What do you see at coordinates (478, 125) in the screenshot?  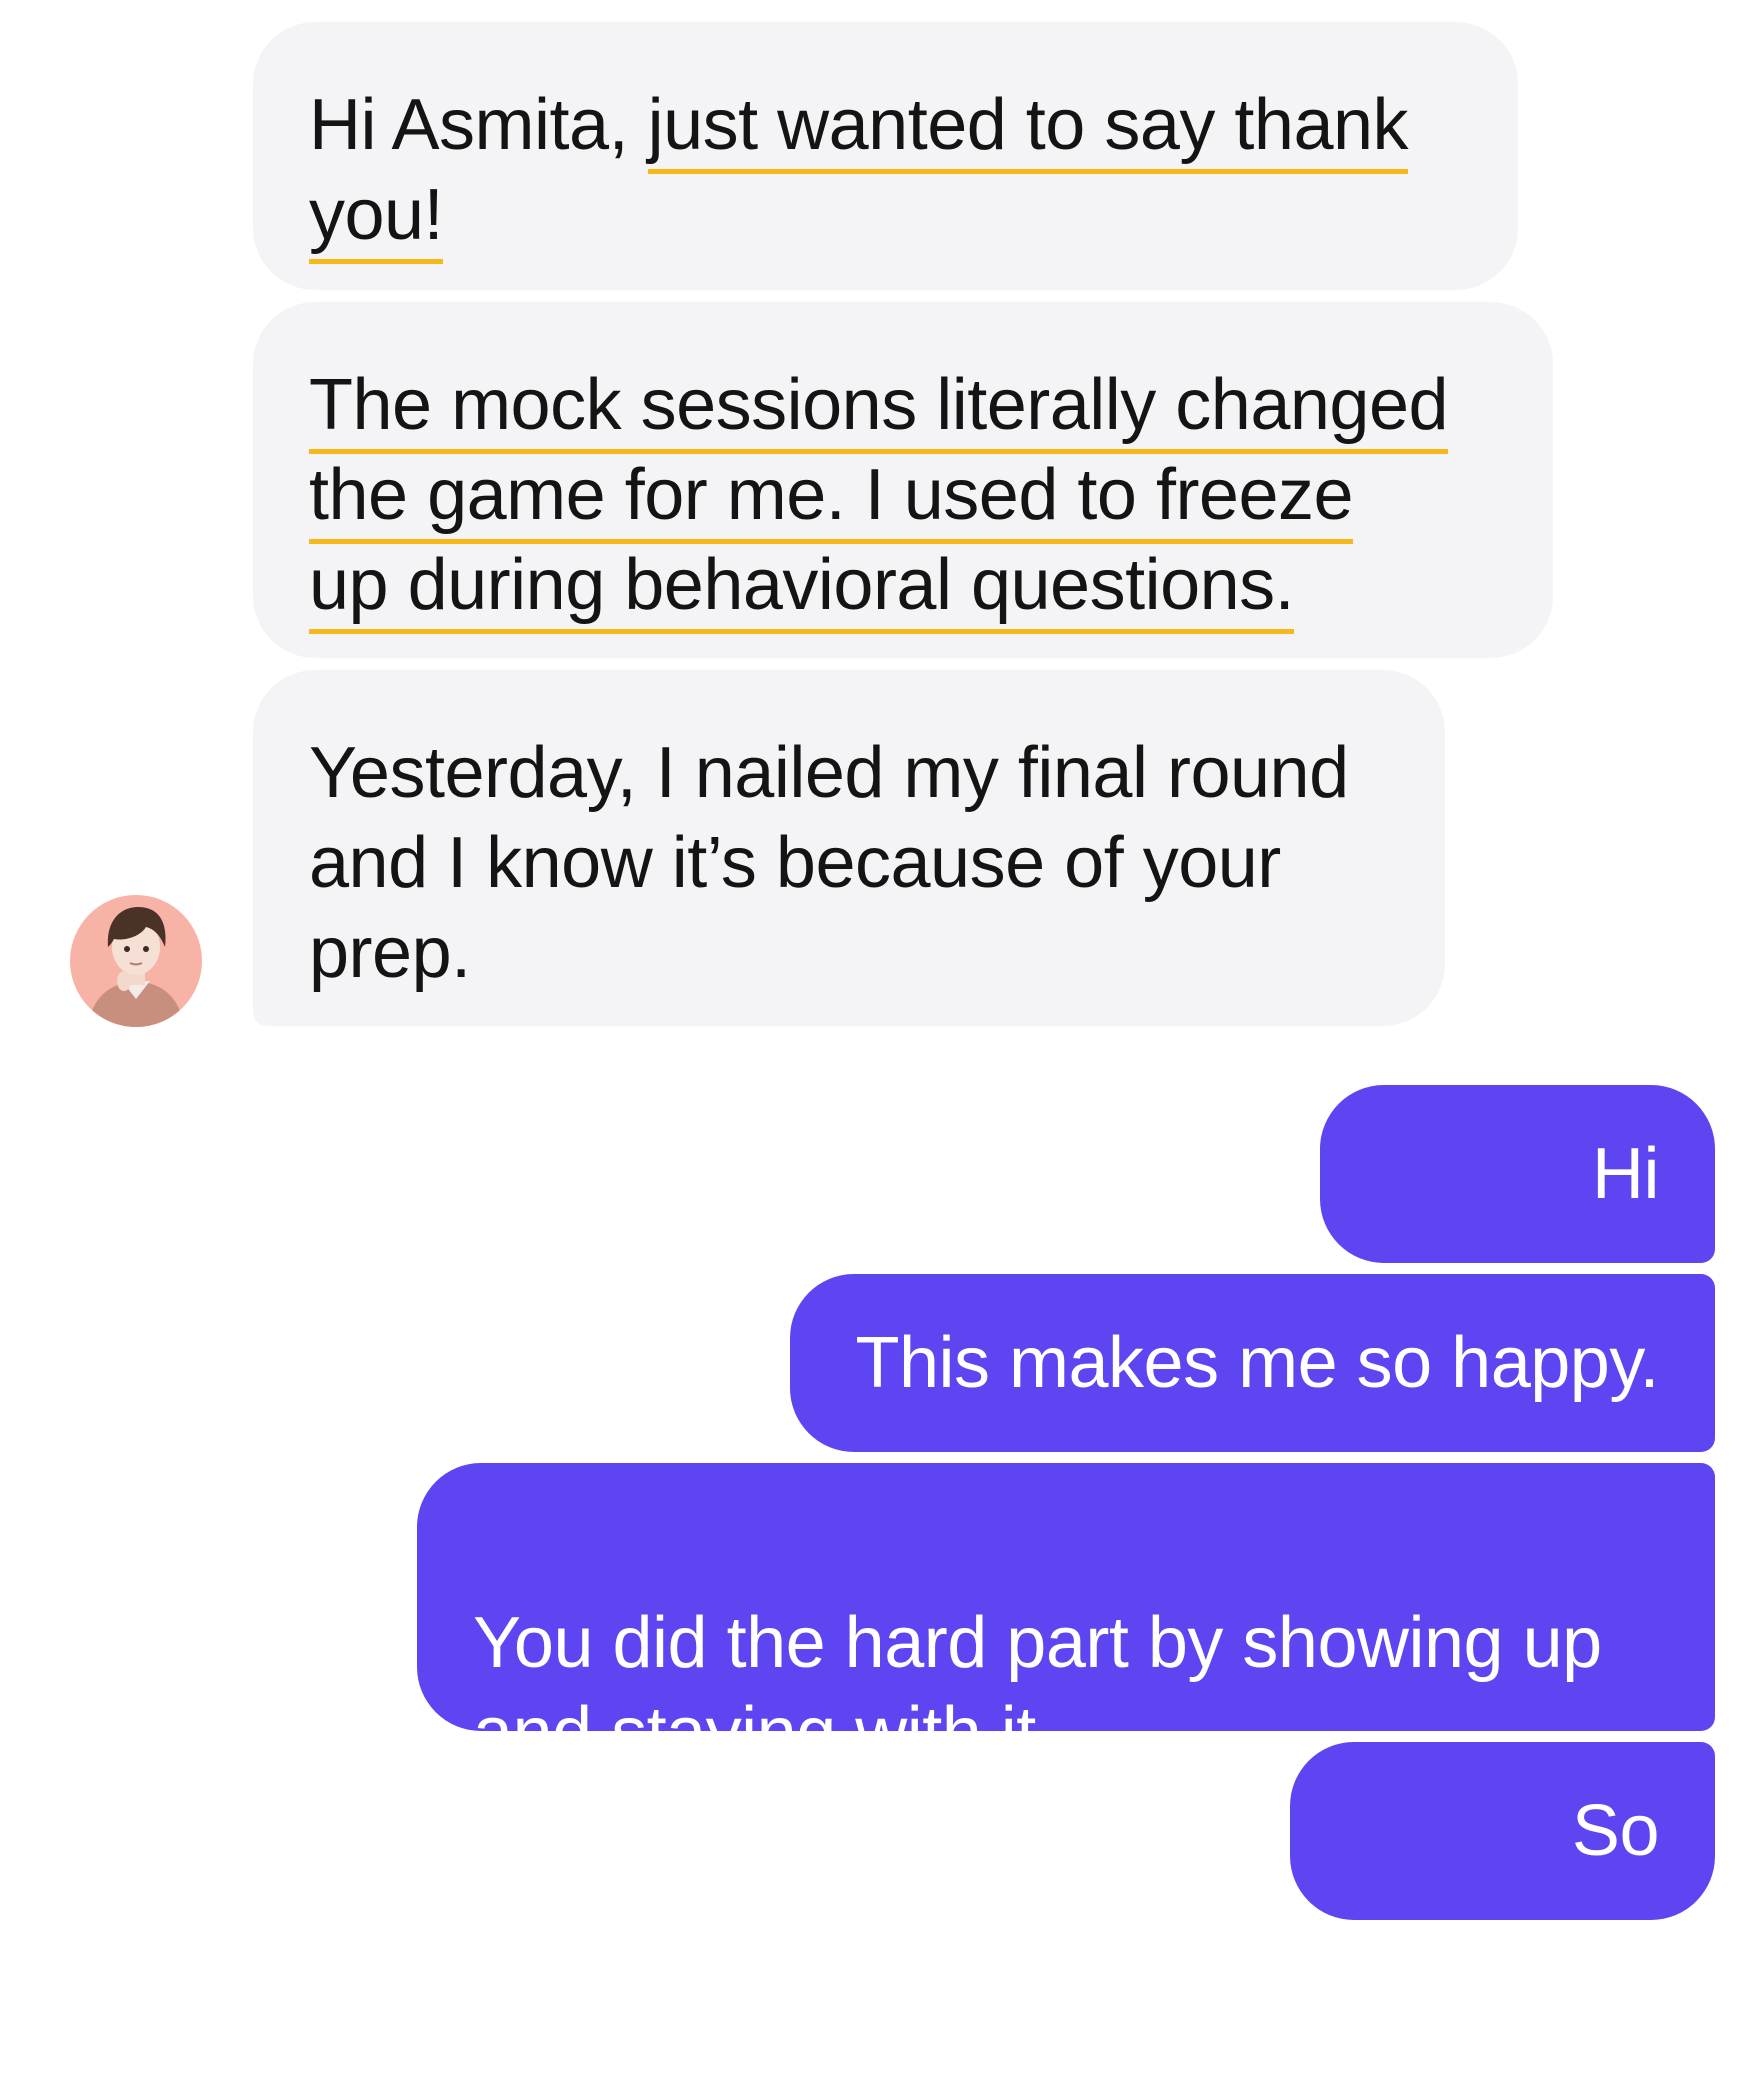 I see `message-text: Hi Asmita,` at bounding box center [478, 125].